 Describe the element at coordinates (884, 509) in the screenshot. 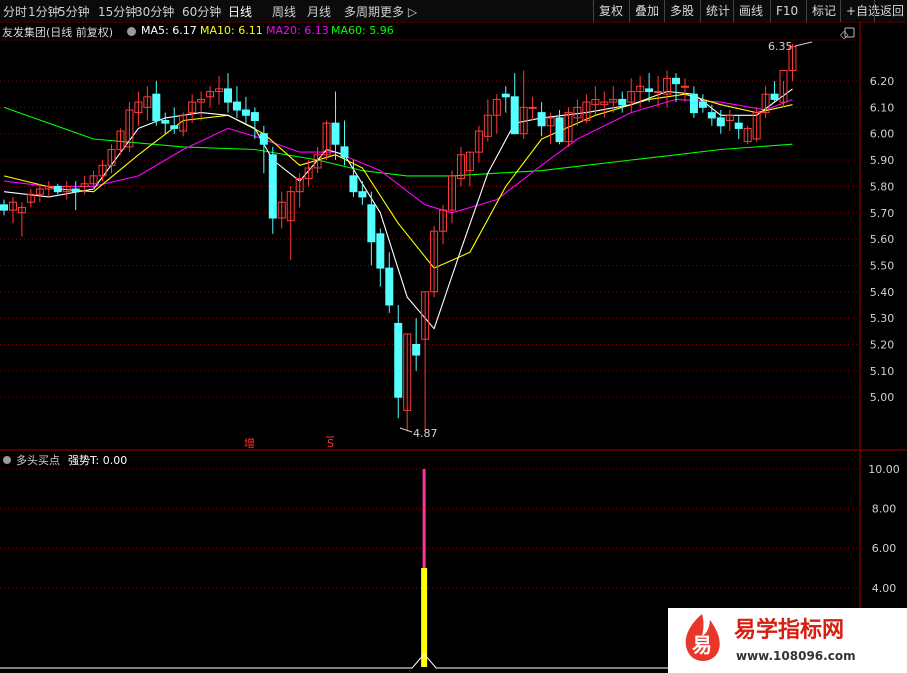

I see `indicator-tick-label: 8.00` at that location.